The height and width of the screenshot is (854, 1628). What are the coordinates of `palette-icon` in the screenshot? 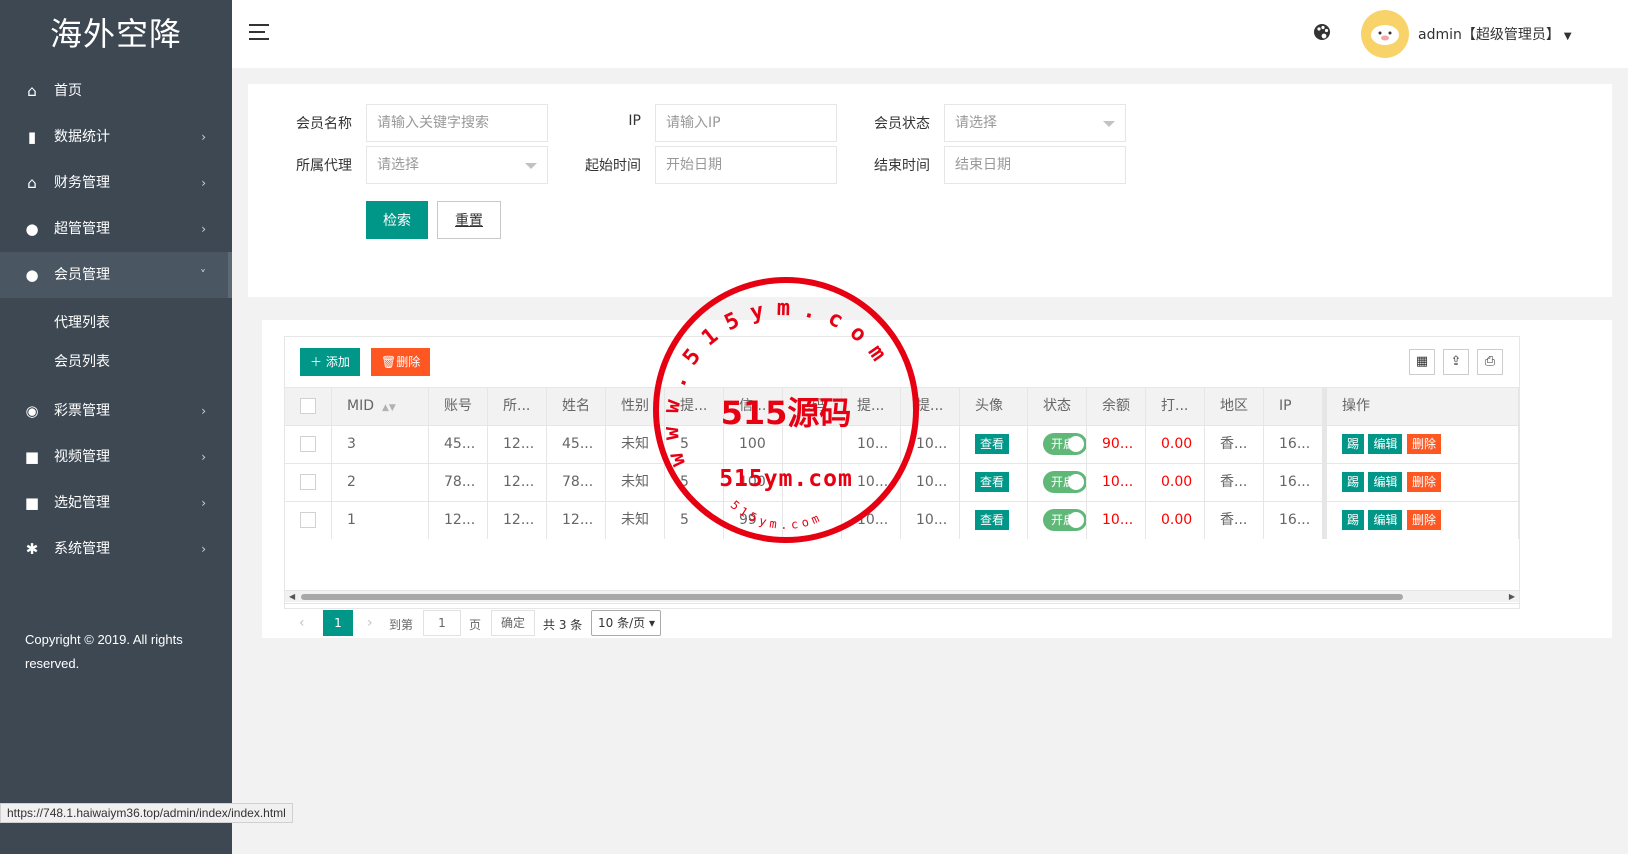 It's located at (1322, 34).